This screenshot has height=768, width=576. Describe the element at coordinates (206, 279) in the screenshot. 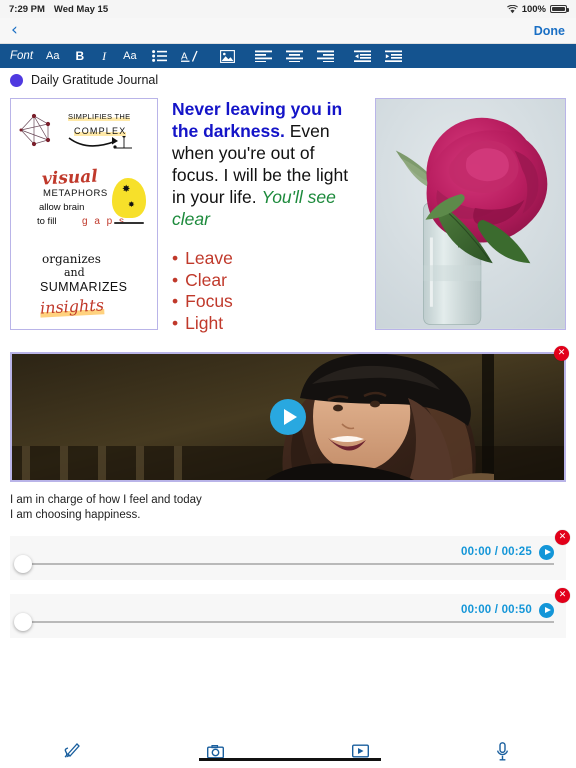

I see `list-item-label: Clear` at that location.